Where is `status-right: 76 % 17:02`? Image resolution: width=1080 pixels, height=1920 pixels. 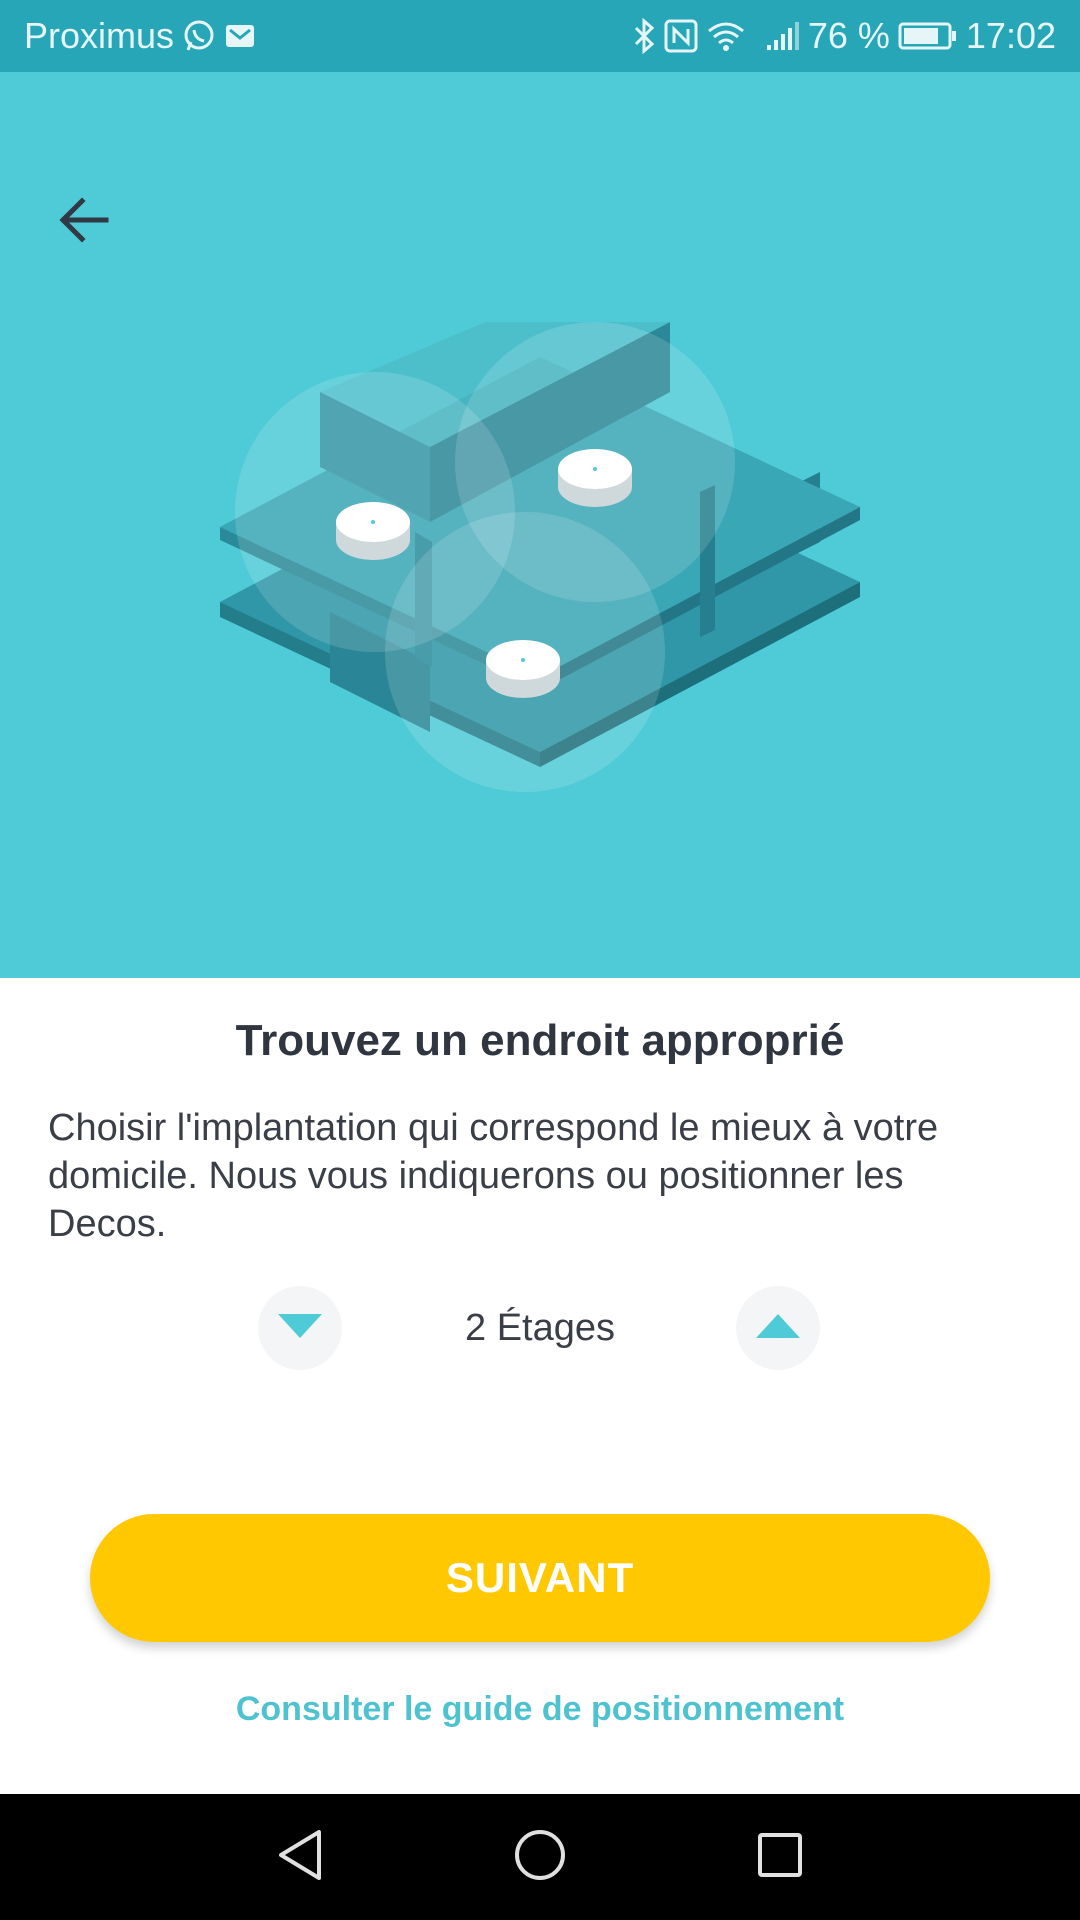
status-right: 76 % 17:02 is located at coordinates (840, 36).